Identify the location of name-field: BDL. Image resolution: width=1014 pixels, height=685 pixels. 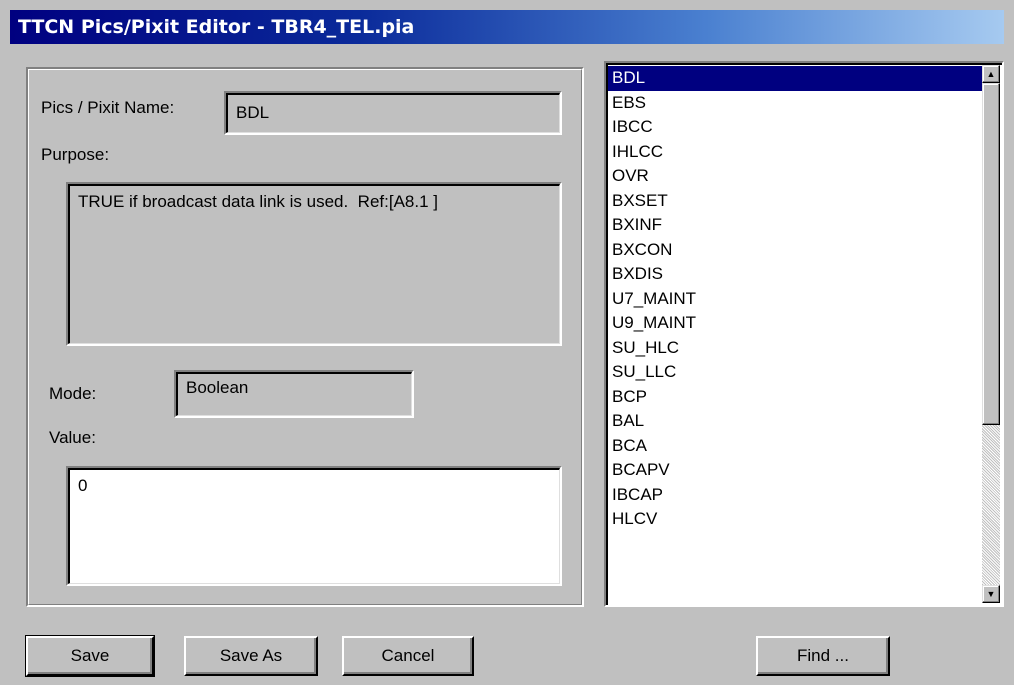
(393, 113).